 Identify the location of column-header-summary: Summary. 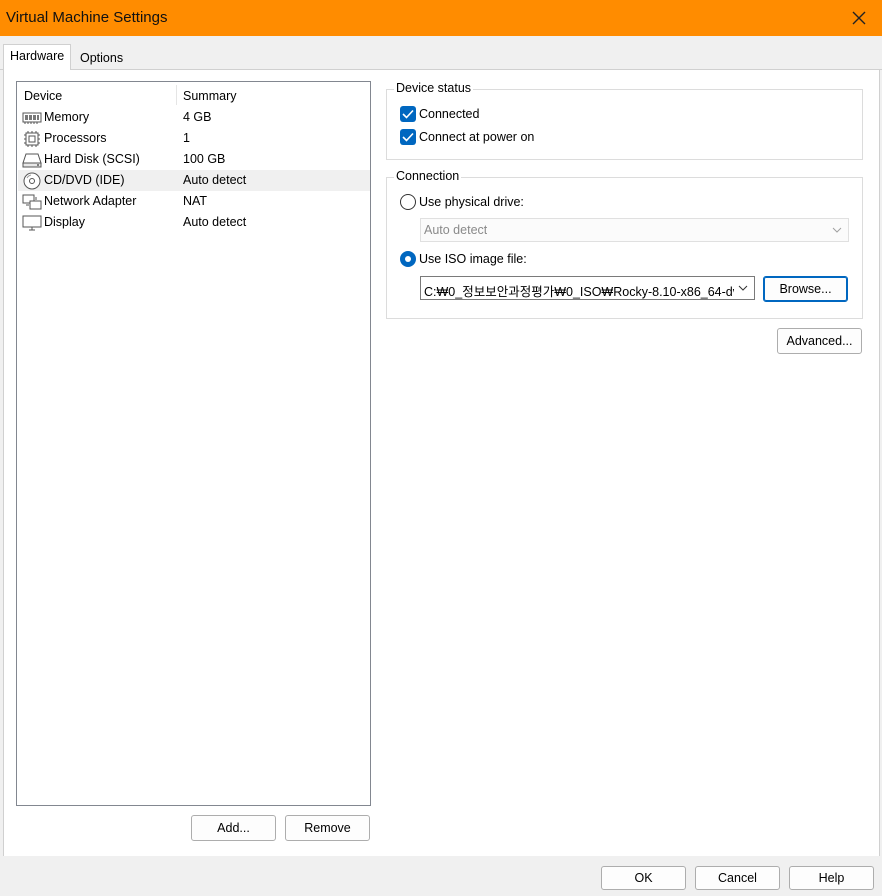
(209, 96).